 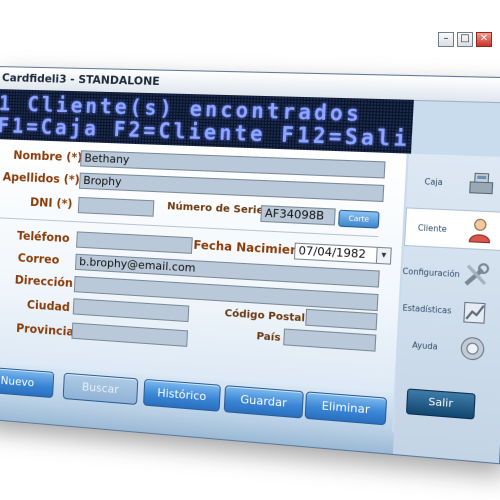 I want to click on provincia-field, so click(x=130, y=334).